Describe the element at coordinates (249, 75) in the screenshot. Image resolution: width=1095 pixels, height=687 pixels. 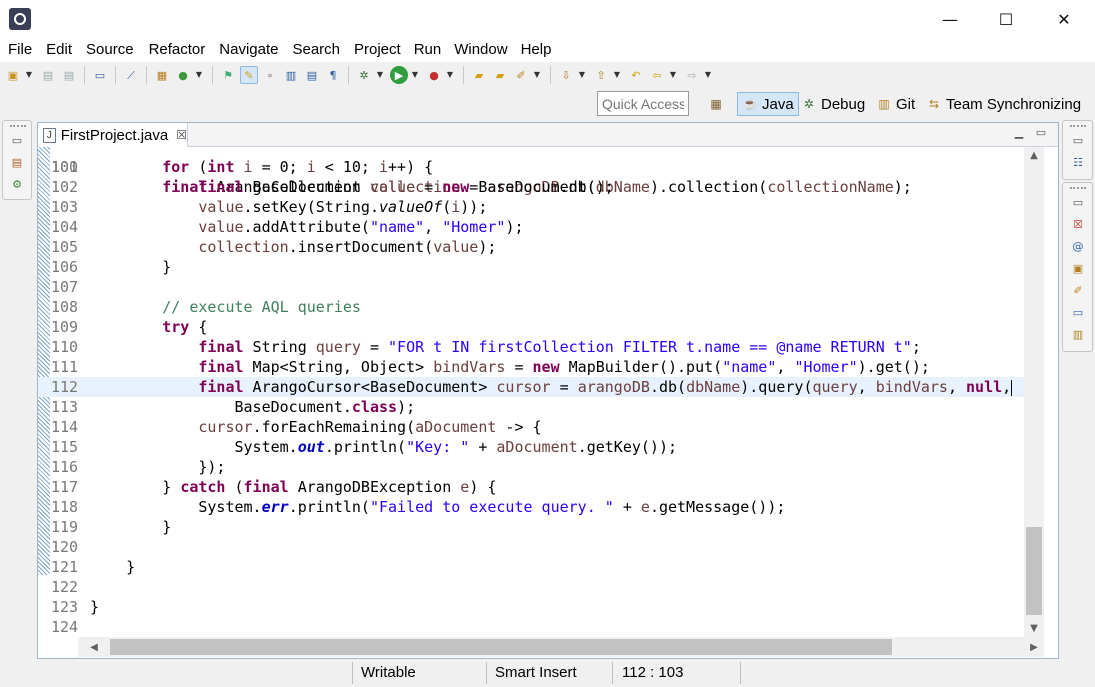
I see `toggle-mark-occurrences-icon: ✎` at that location.